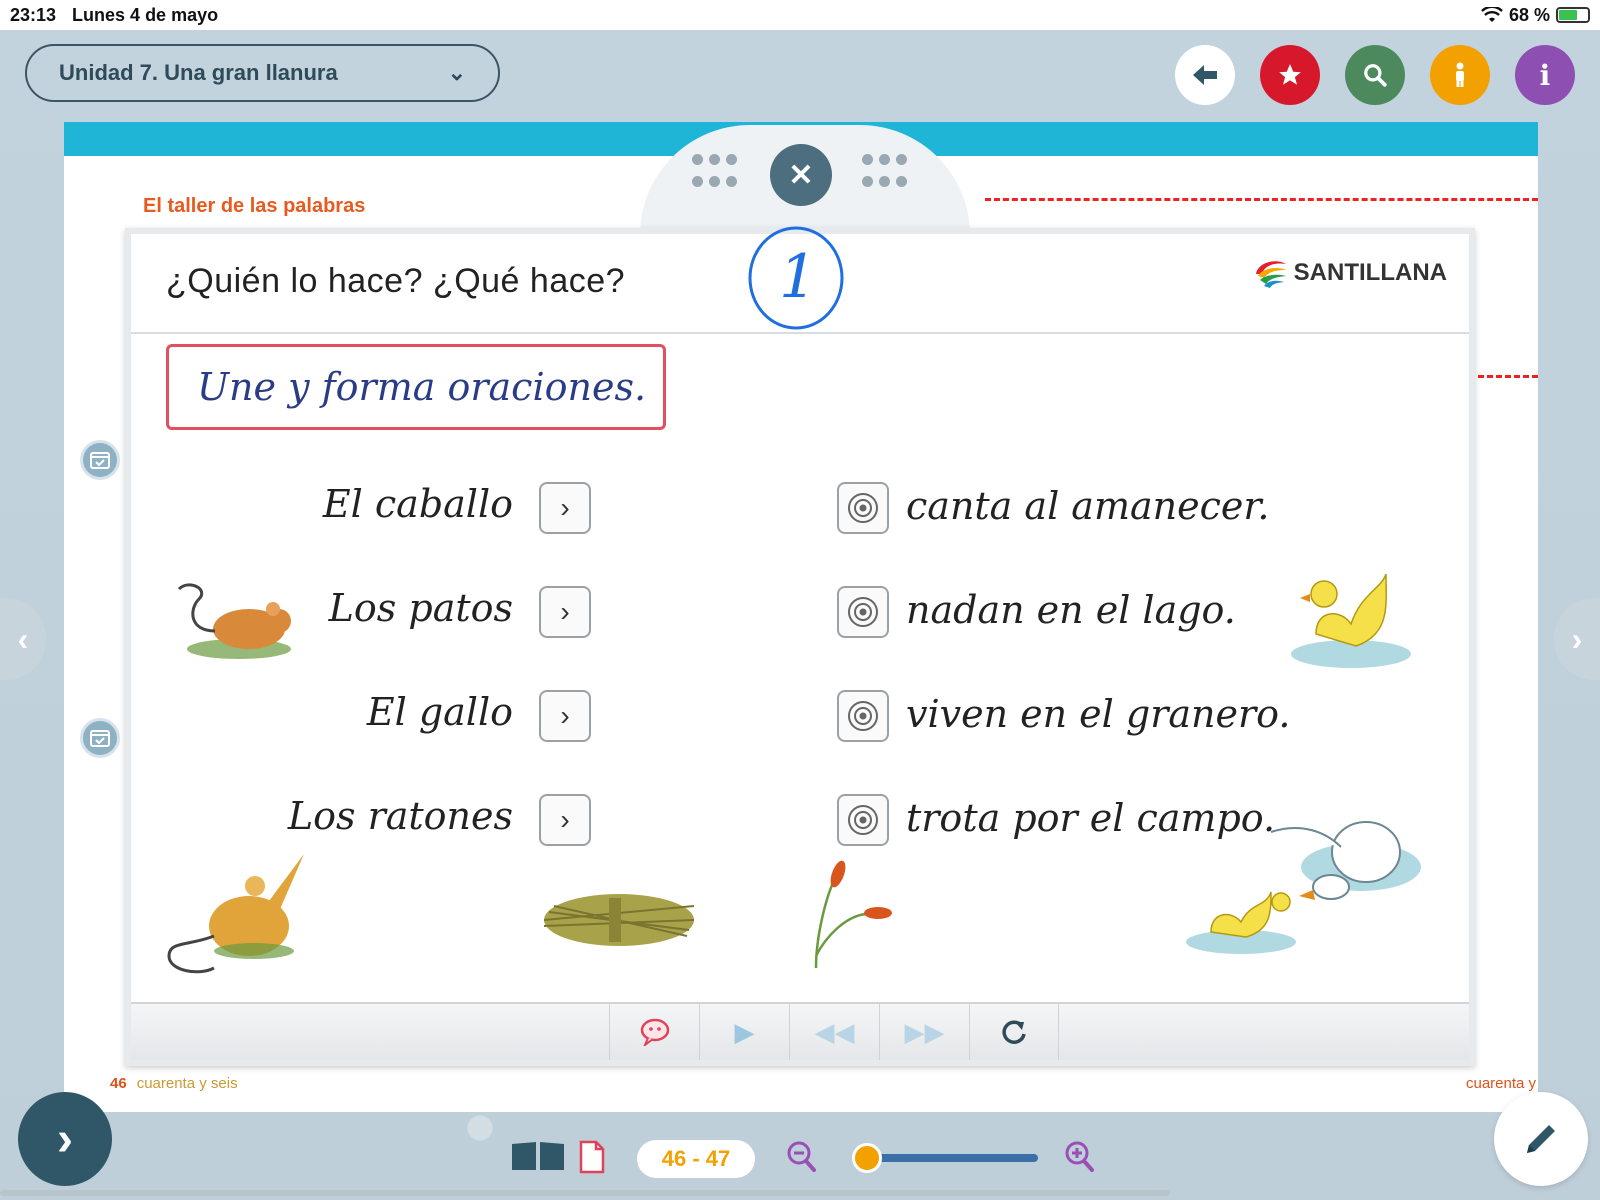 The height and width of the screenshot is (1200, 1600). I want to click on pencil-icon, so click(1541, 1139).